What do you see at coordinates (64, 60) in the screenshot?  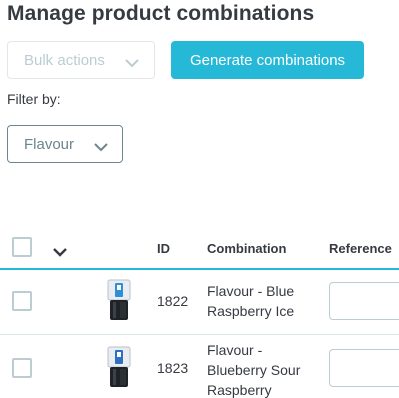 I see `bulk-actions-label: Bulk actions` at bounding box center [64, 60].